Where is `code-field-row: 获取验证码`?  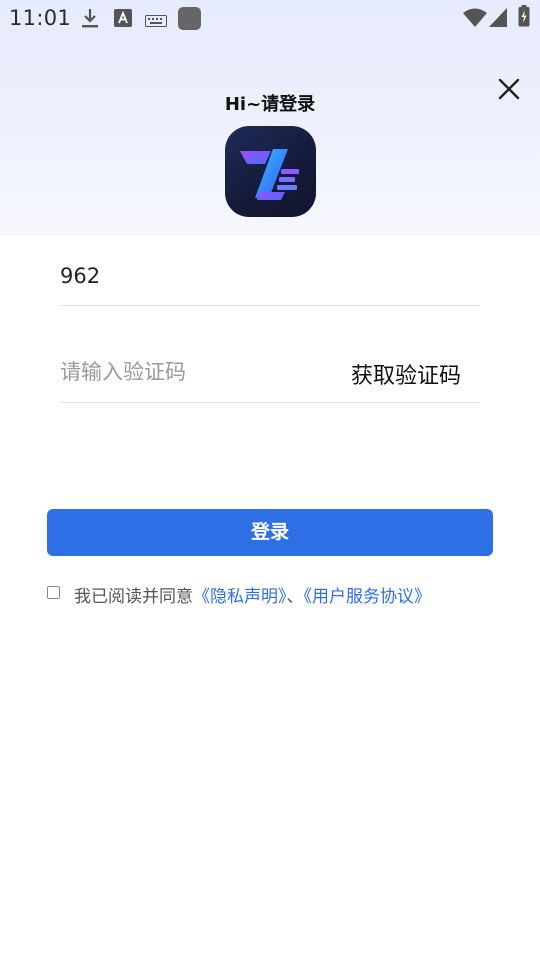 code-field-row: 获取验证码 is located at coordinates (270, 375).